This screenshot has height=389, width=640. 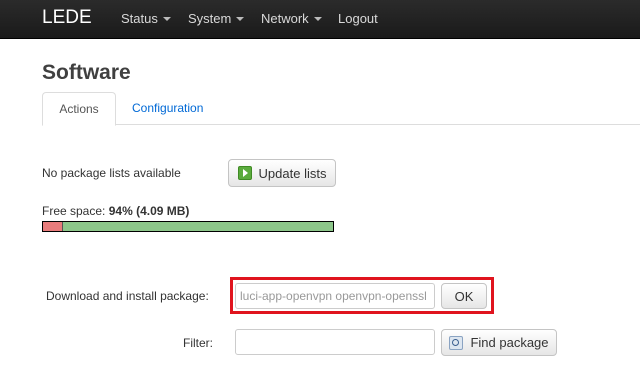 I want to click on used-space-fill, so click(x=53, y=226).